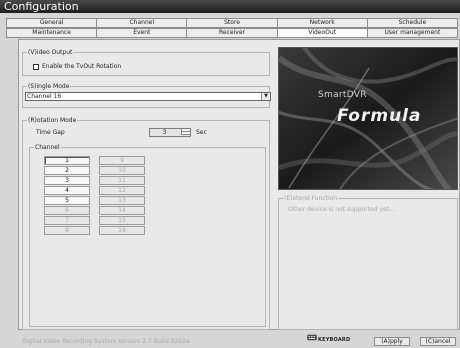 This screenshot has width=460, height=348. What do you see at coordinates (52, 23) in the screenshot?
I see `tab-general: General` at bounding box center [52, 23].